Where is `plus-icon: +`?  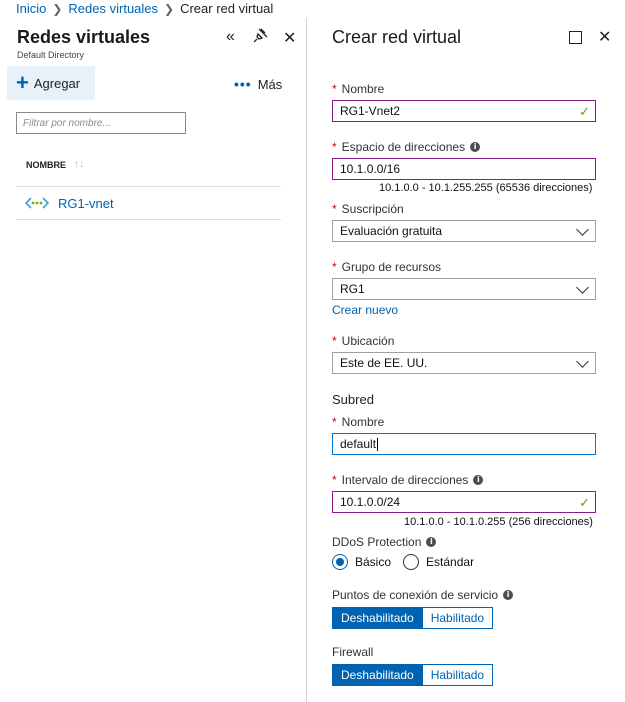 plus-icon: + is located at coordinates (22, 82).